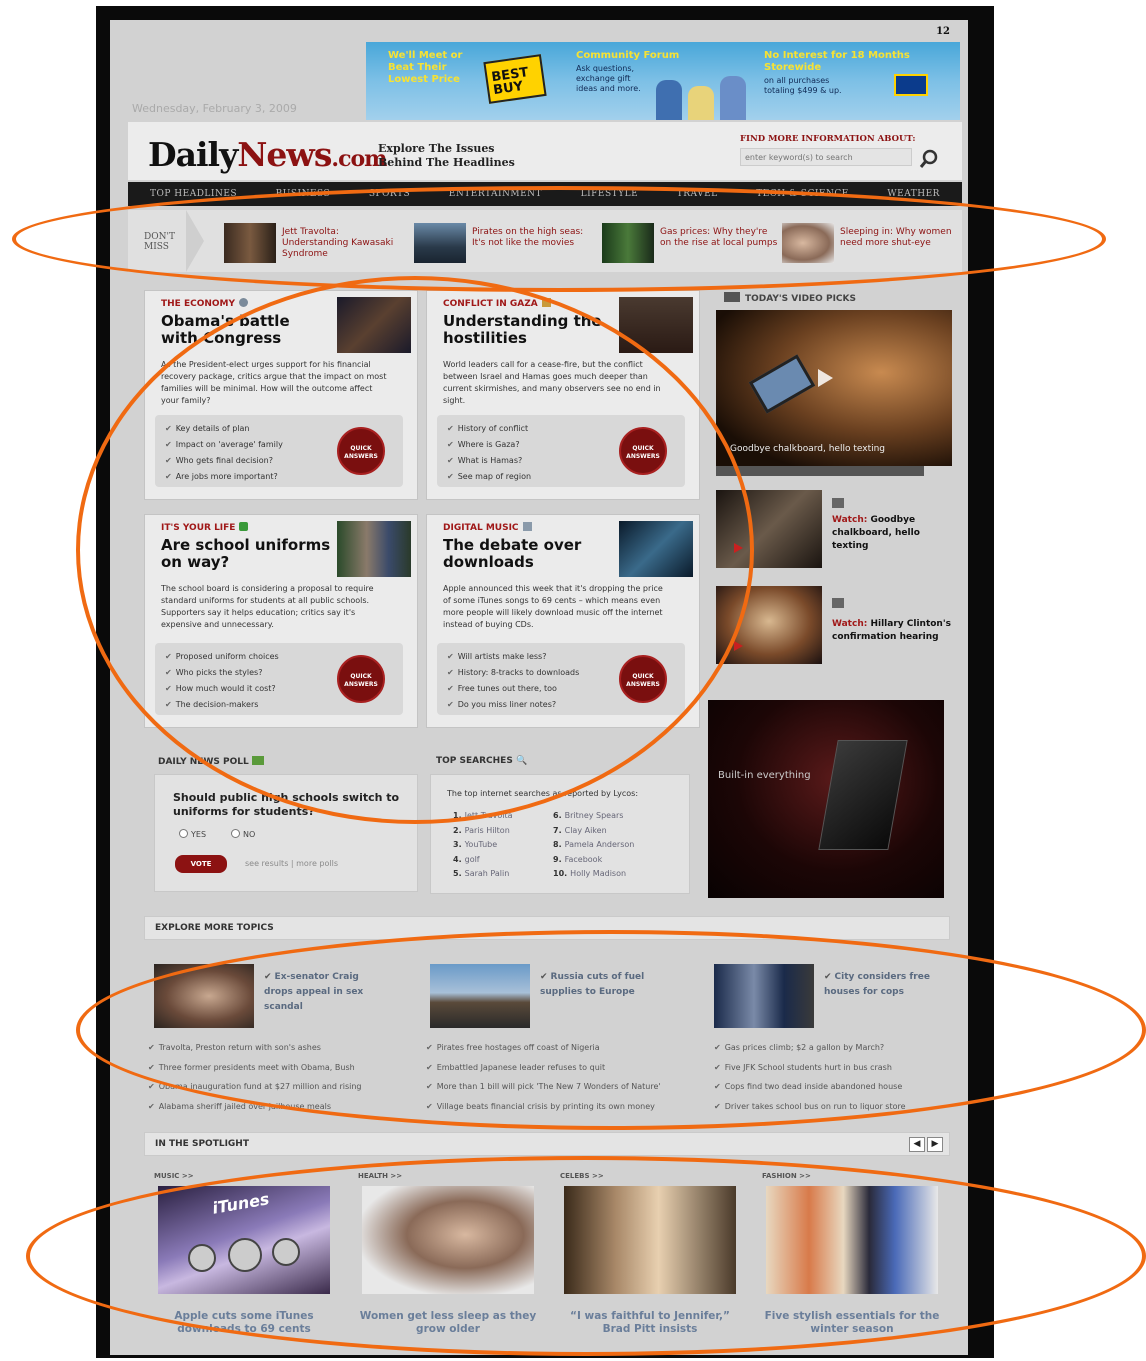 The width and height of the screenshot is (1146, 1361). I want to click on search-term: 4. golf, so click(483, 860).